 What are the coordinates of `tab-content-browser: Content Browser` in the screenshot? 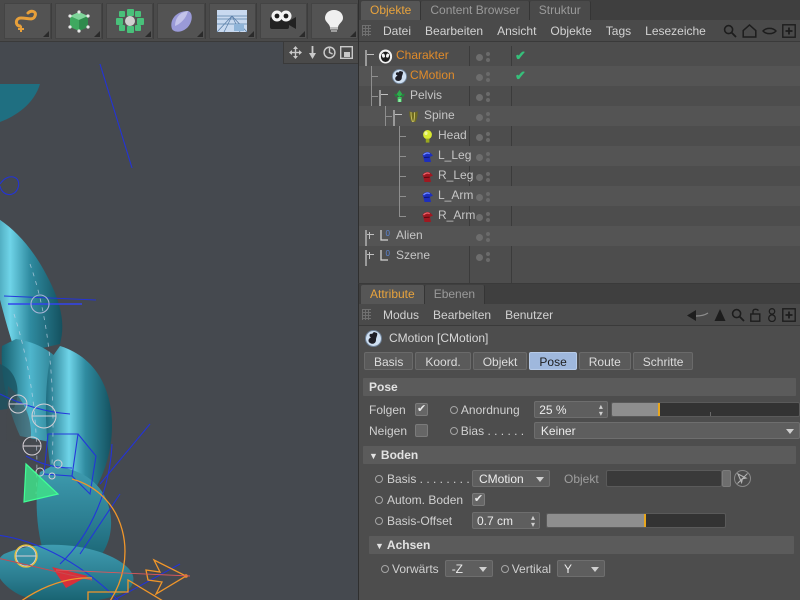 It's located at (475, 10).